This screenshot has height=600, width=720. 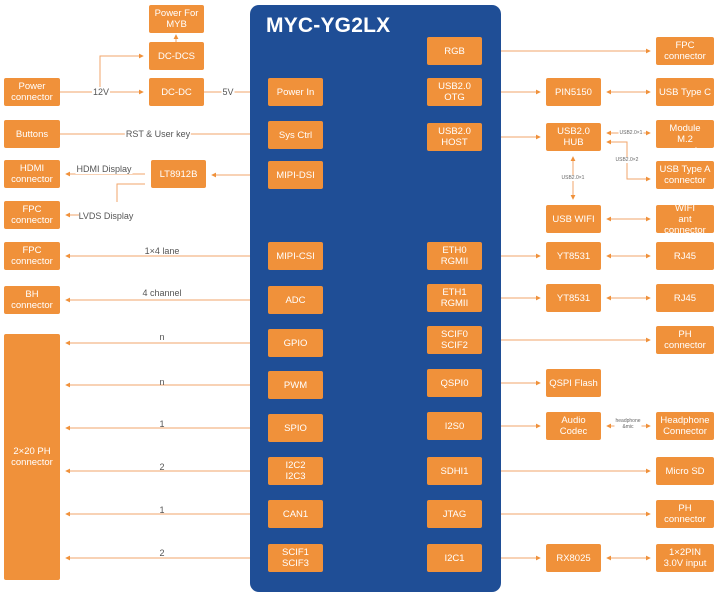 I want to click on block-adc: ADC, so click(x=295, y=300).